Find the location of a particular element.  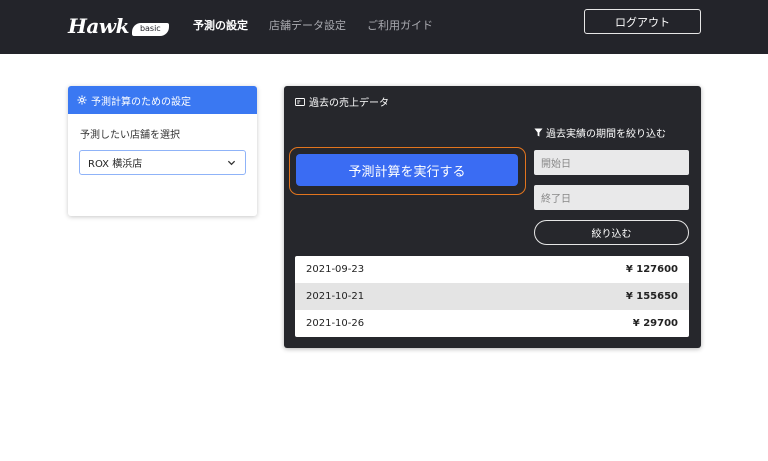

row-amount: ¥ 155650 is located at coordinates (651, 296).